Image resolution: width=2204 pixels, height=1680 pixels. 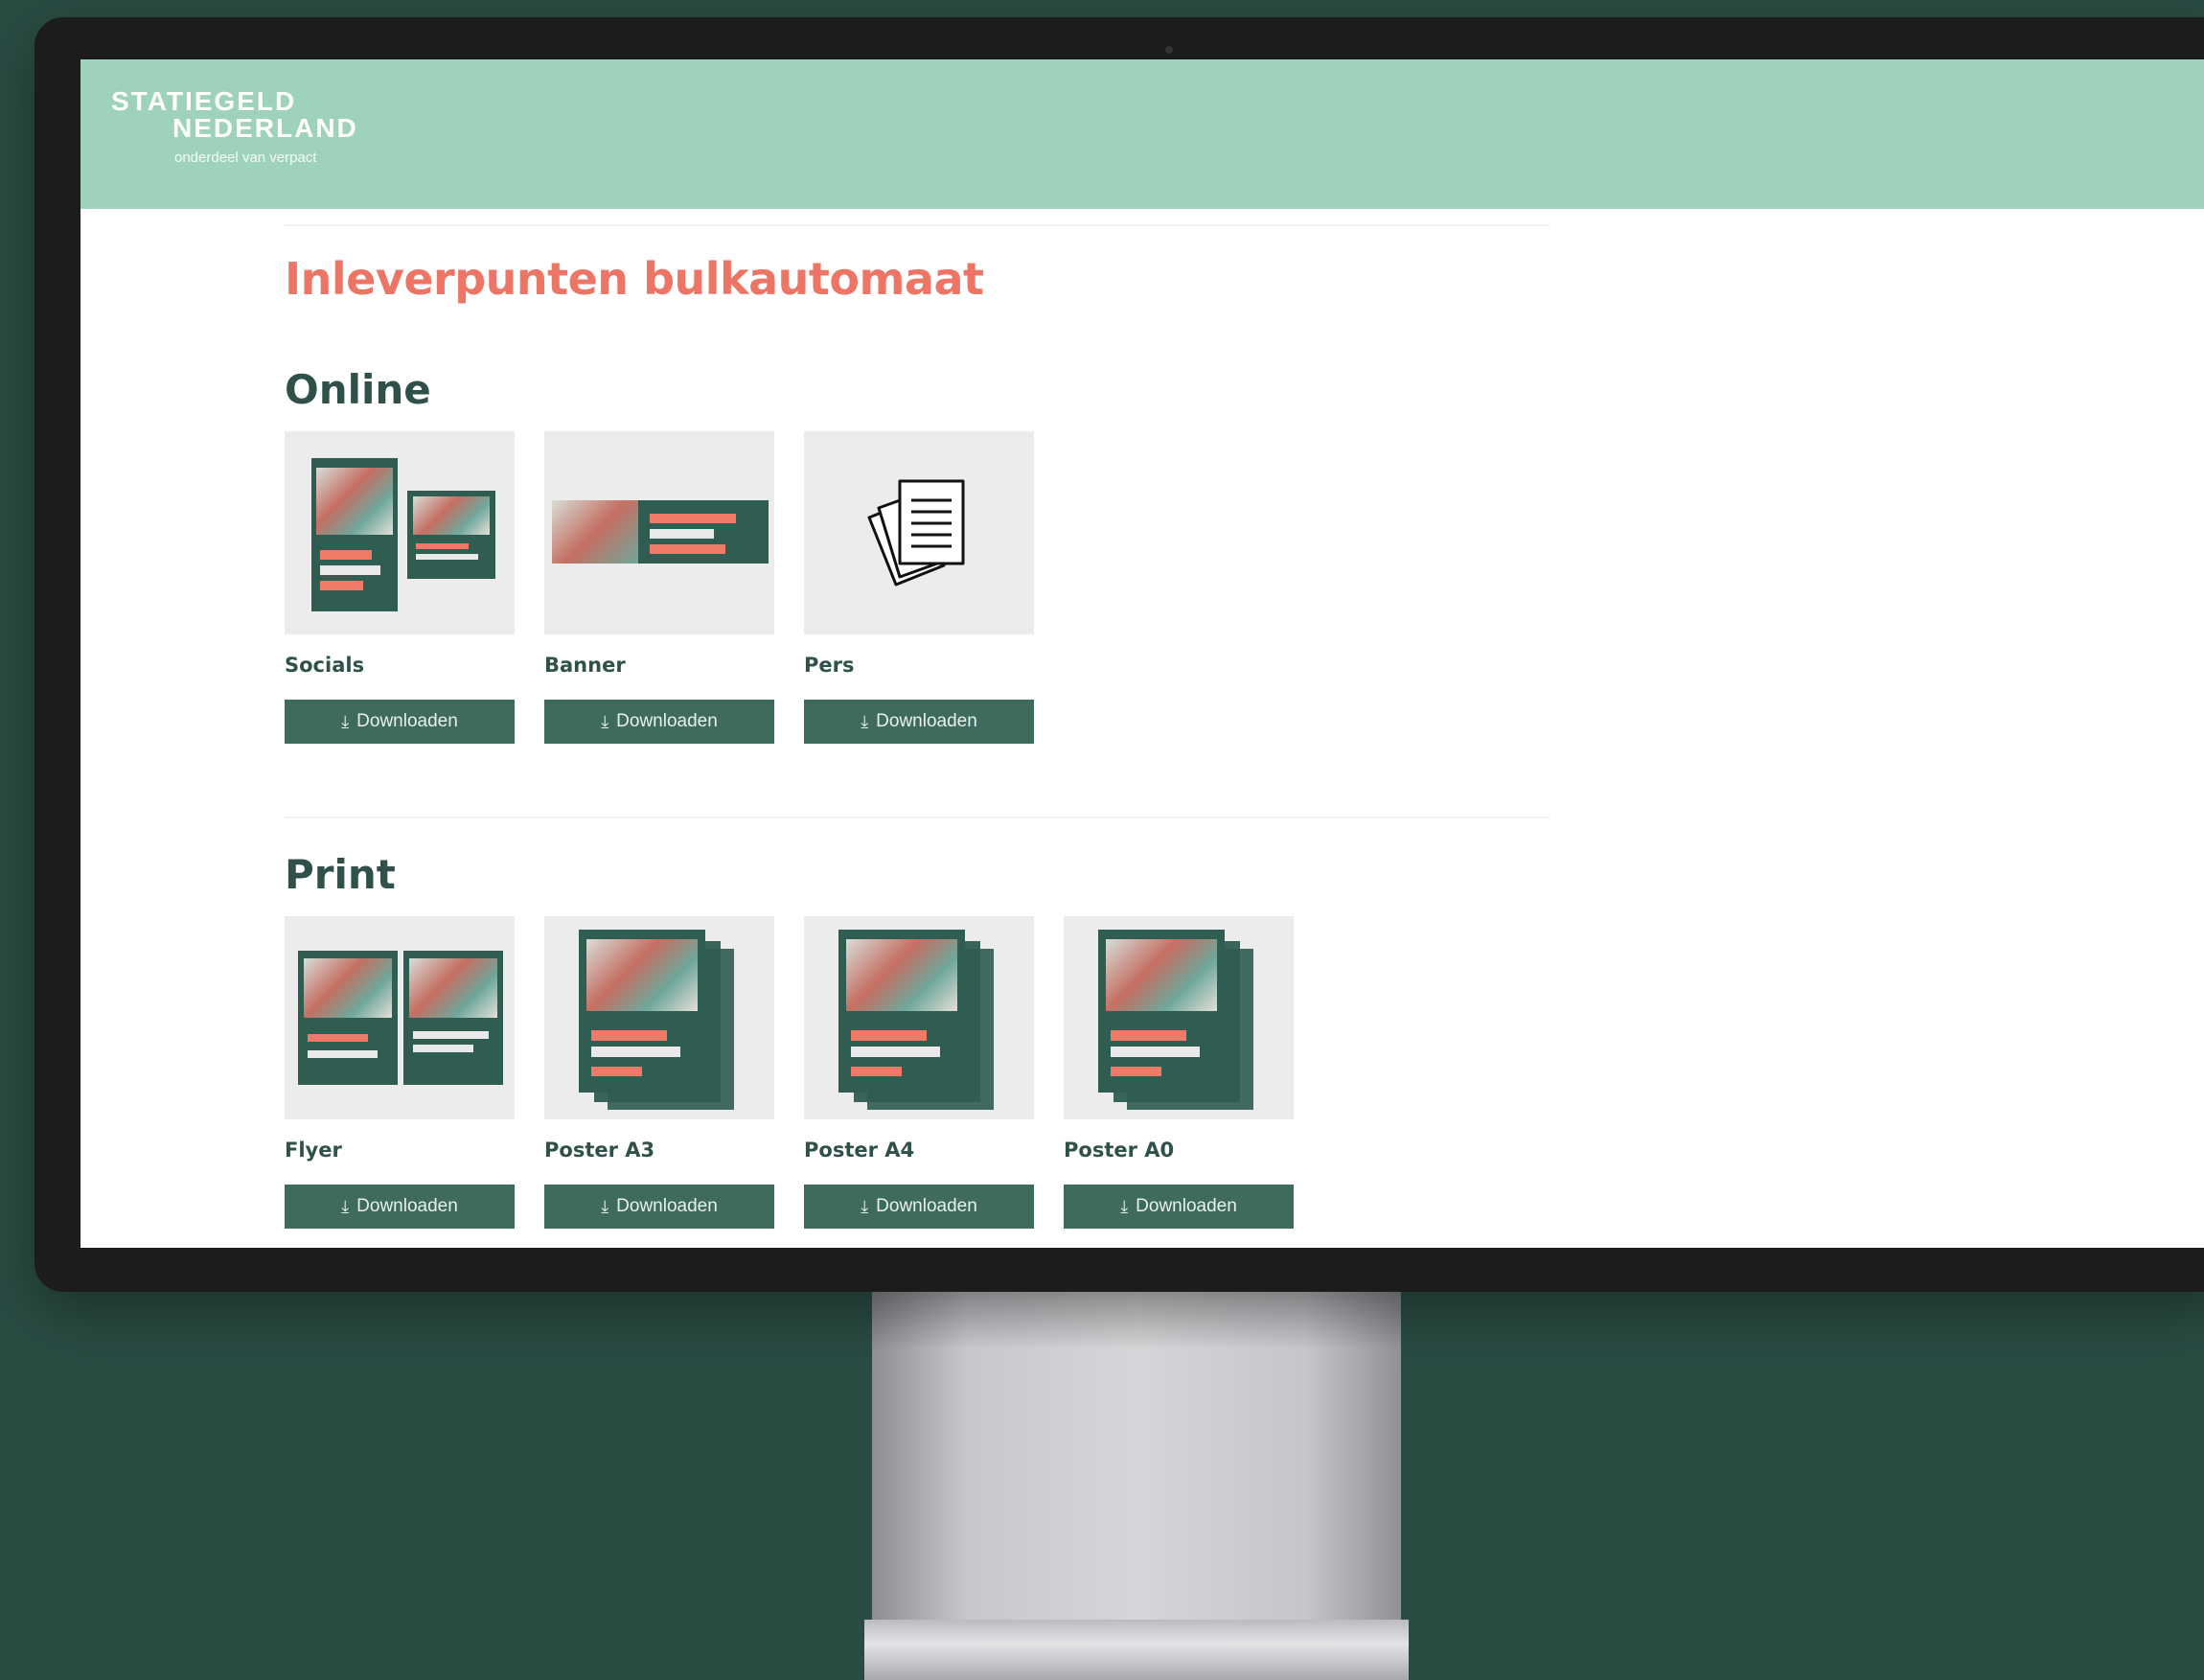 I want to click on pers-thumbnail, so click(x=919, y=532).